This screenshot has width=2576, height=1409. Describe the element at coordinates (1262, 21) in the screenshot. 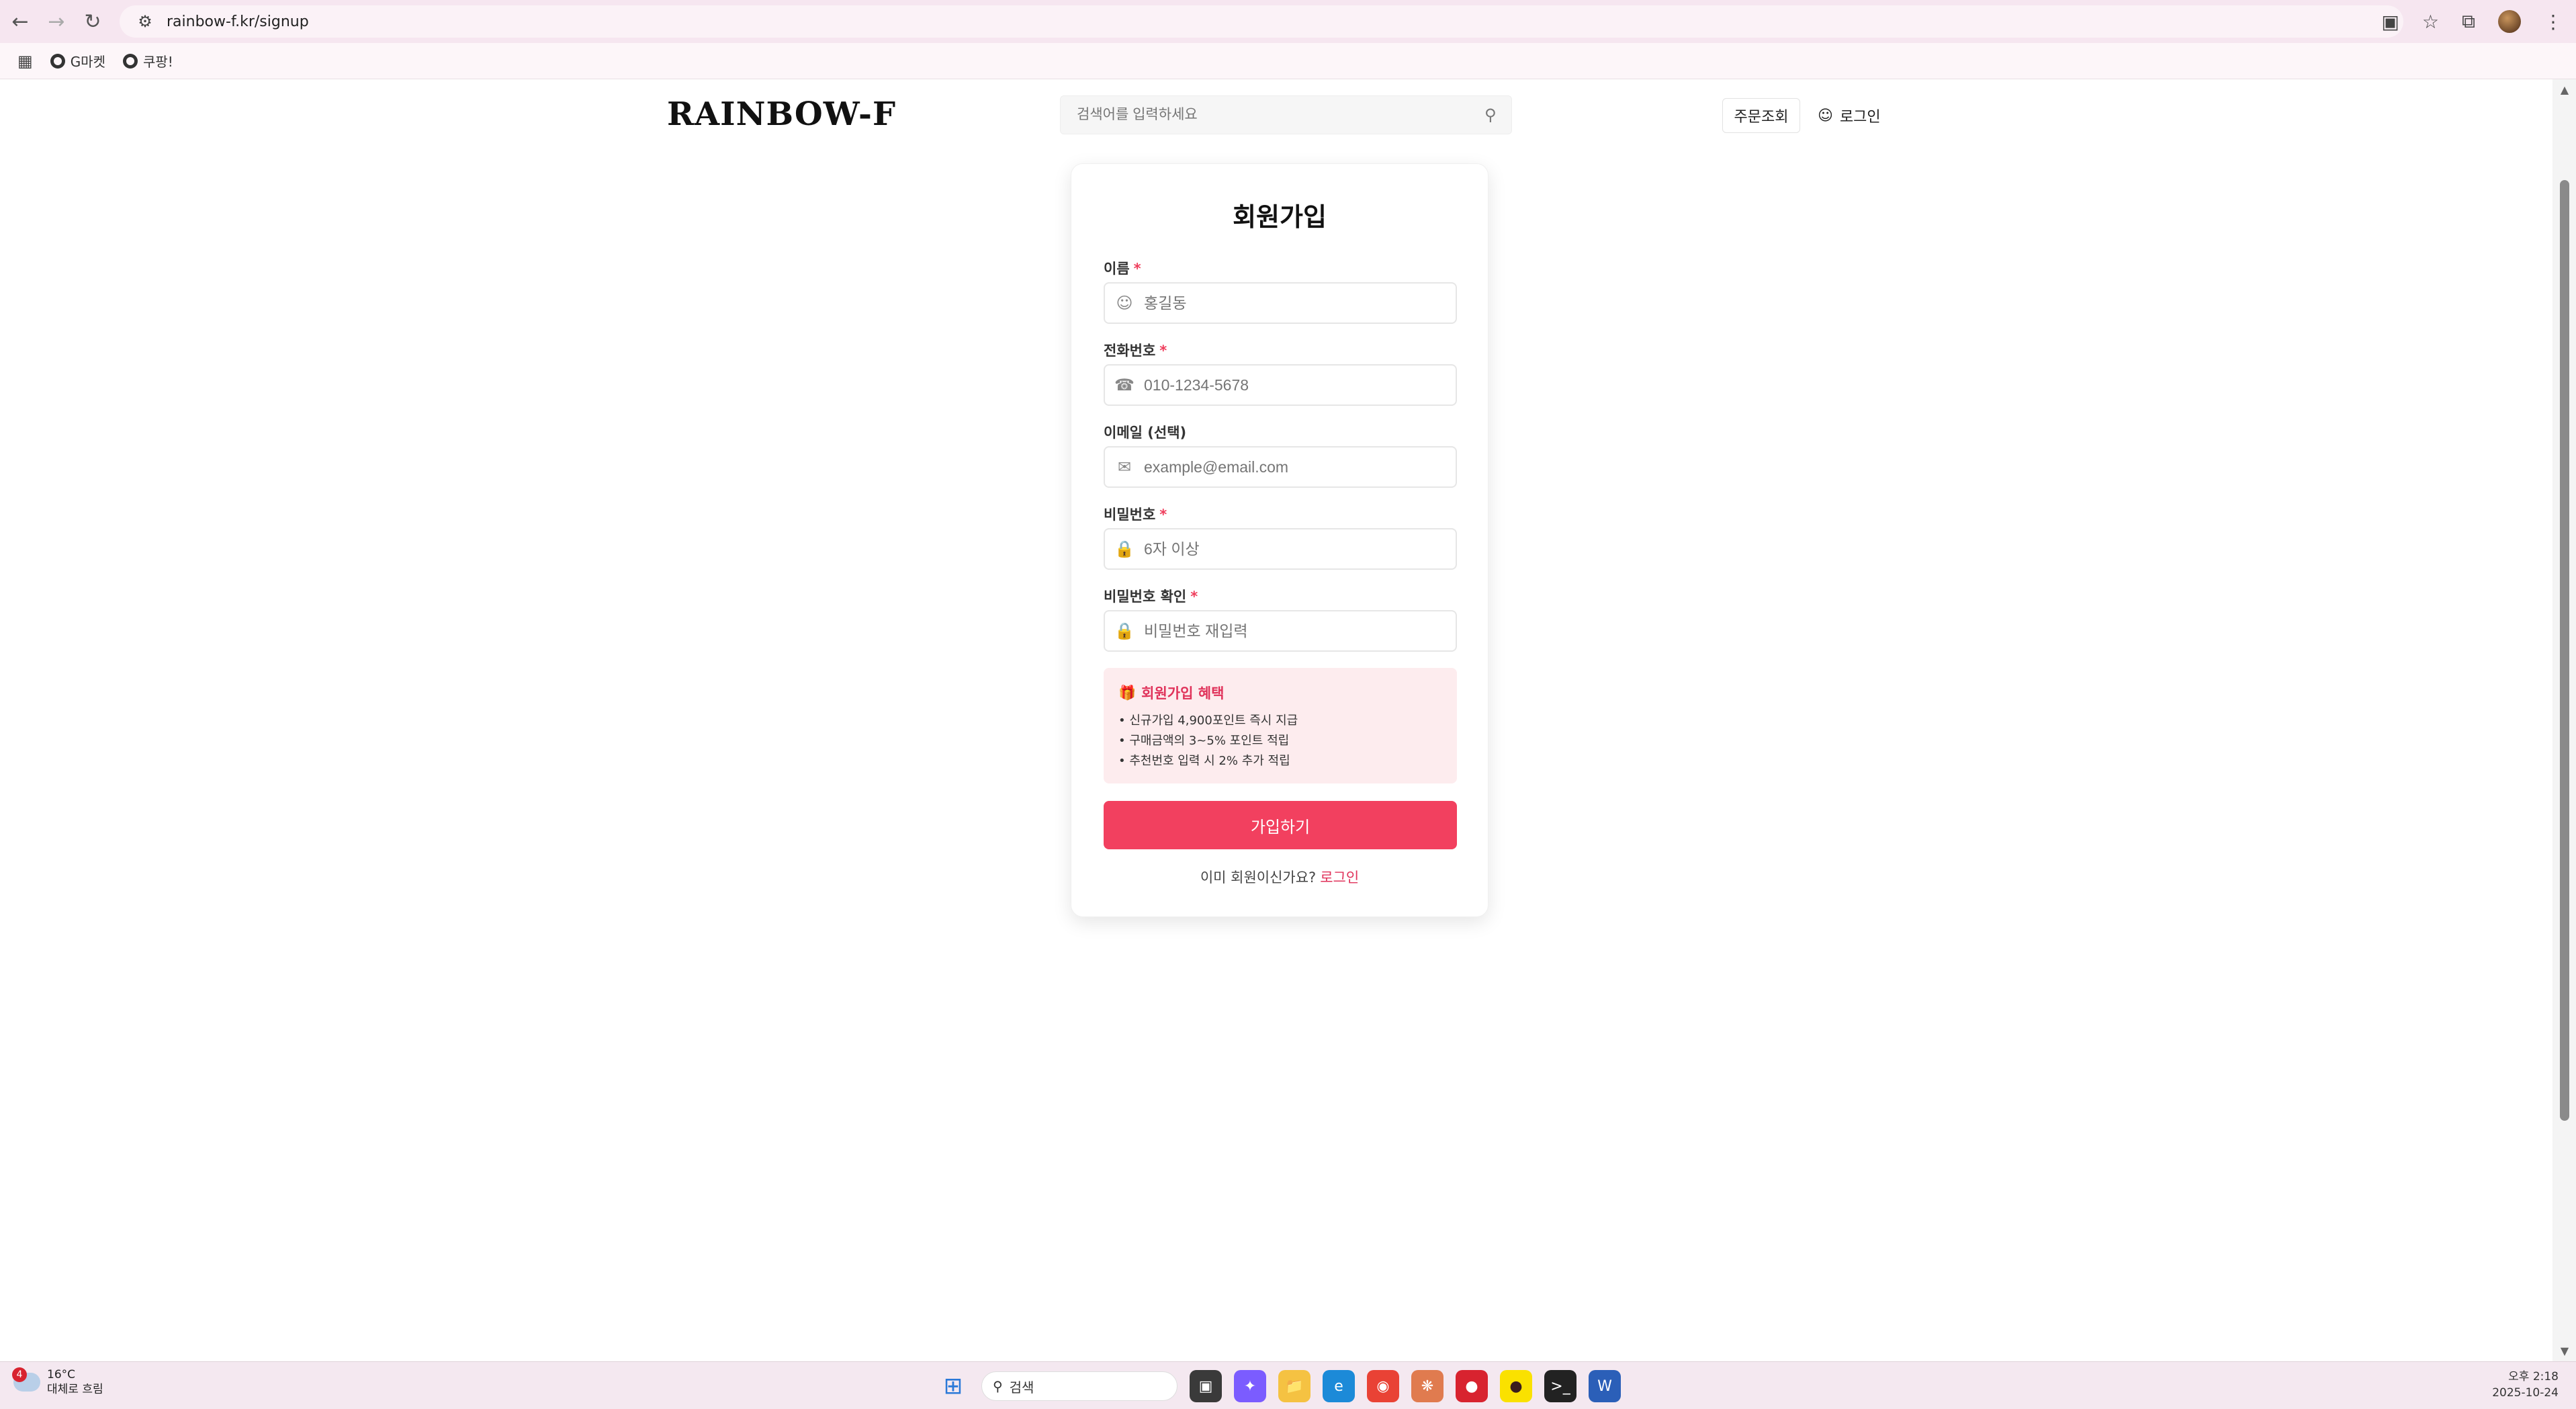

I see `address-bar: ⚙ rainbow-f.kr/signup` at that location.